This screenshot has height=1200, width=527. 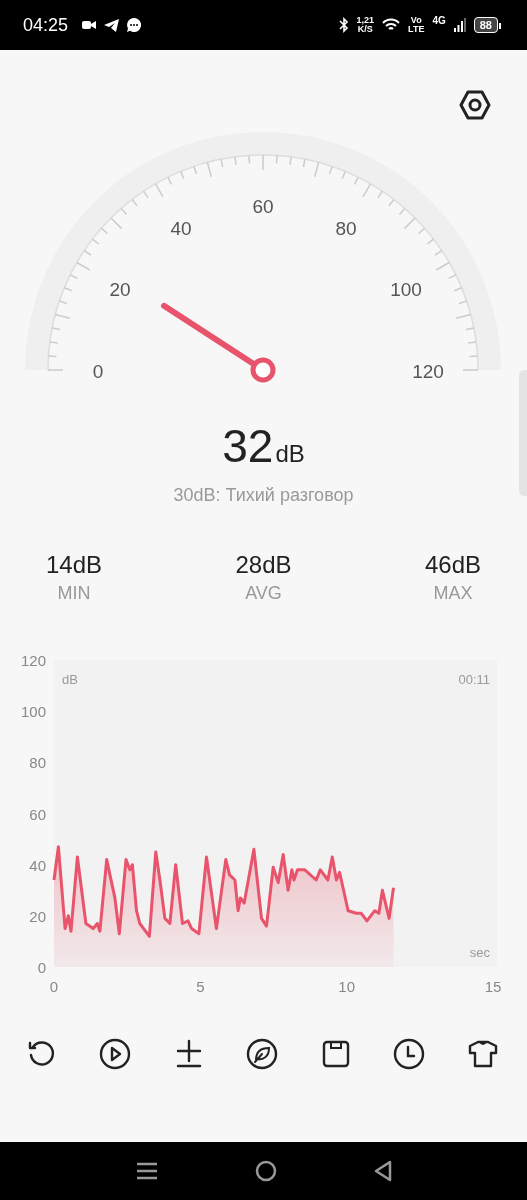 I want to click on lte-label: LTE, so click(x=416, y=29).